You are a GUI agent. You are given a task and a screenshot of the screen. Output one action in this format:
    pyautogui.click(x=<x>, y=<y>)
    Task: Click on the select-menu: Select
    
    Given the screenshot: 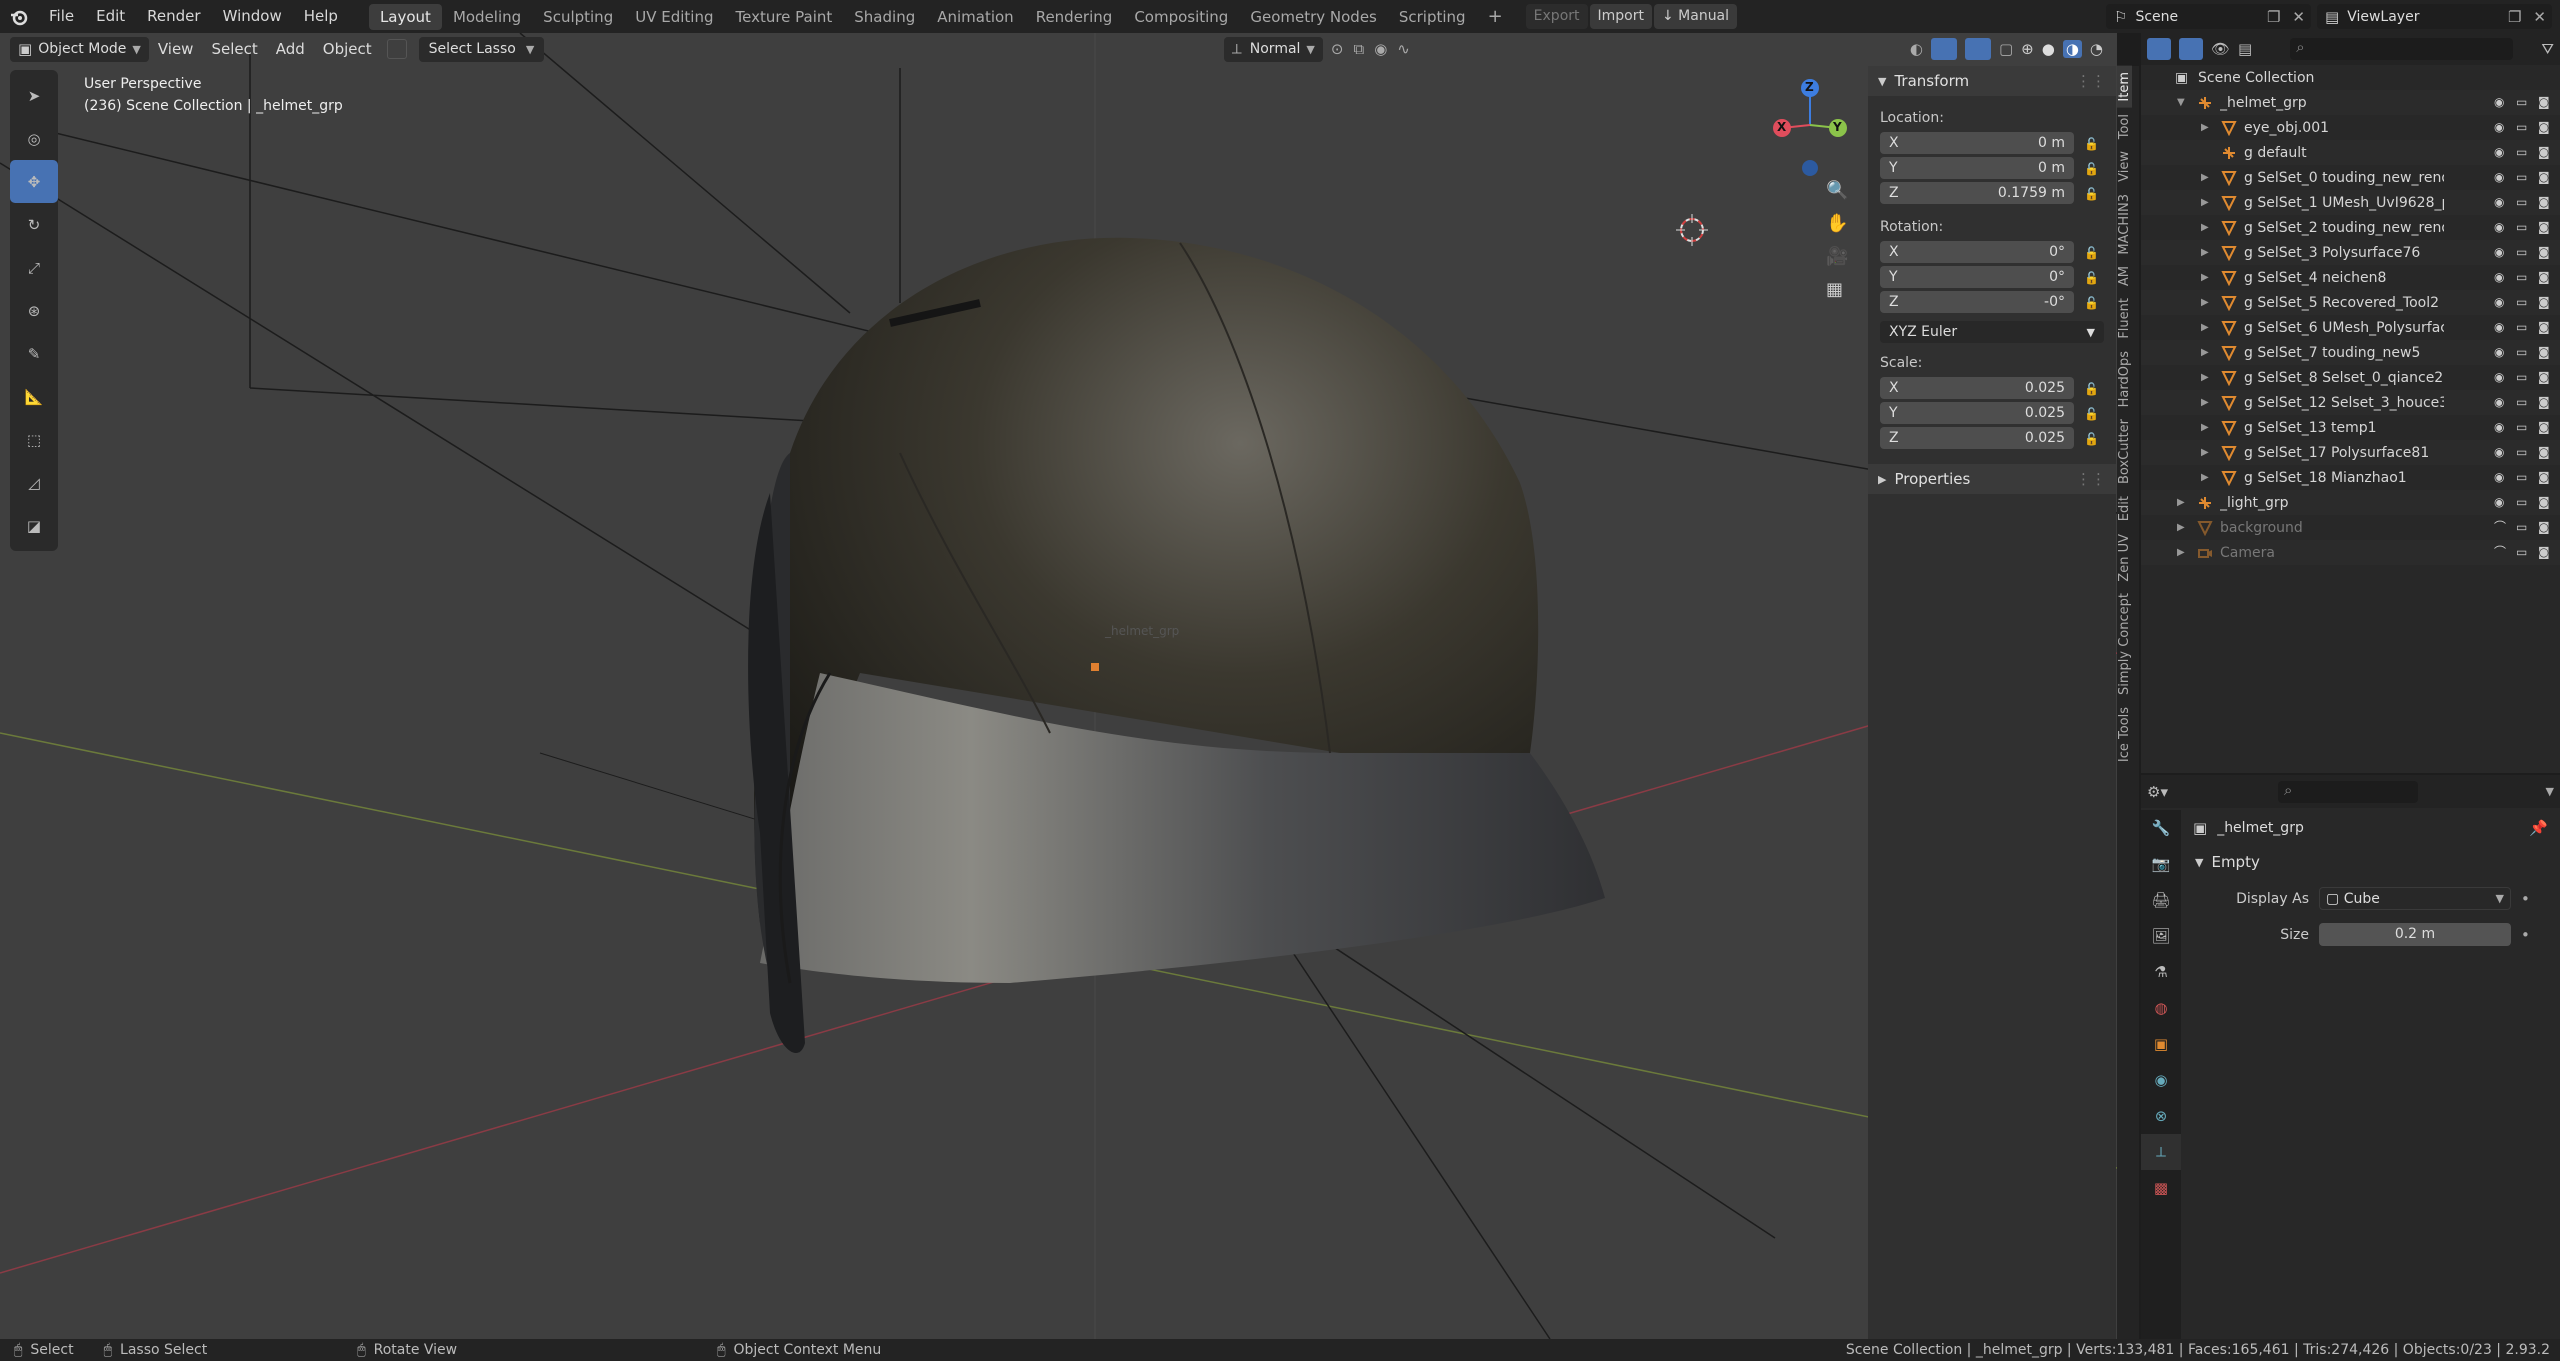 What is the action you would take?
    pyautogui.click(x=234, y=49)
    